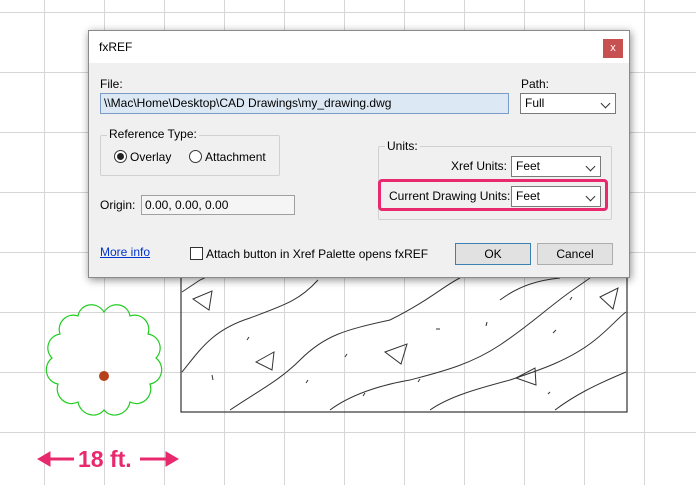  I want to click on more-info-link: More info, so click(125, 252).